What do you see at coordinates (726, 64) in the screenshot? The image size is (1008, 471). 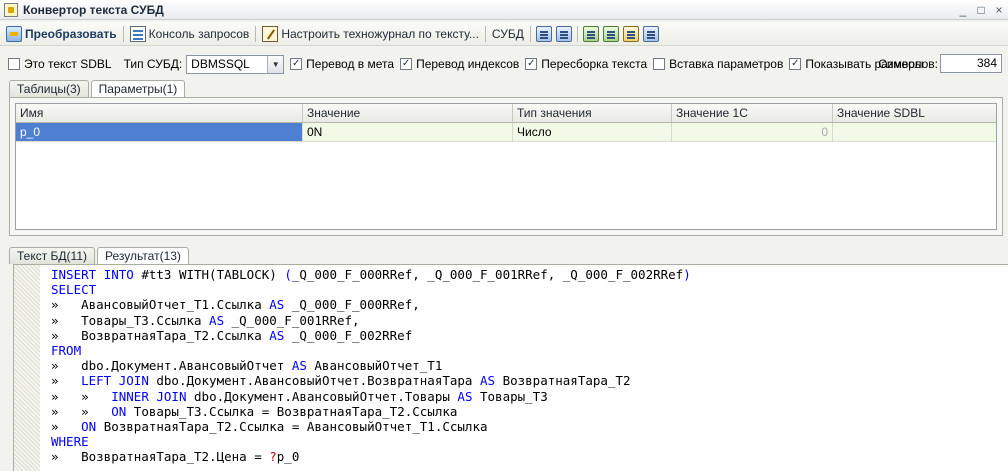 I see `insert-params-label: Вставка параметров` at bounding box center [726, 64].